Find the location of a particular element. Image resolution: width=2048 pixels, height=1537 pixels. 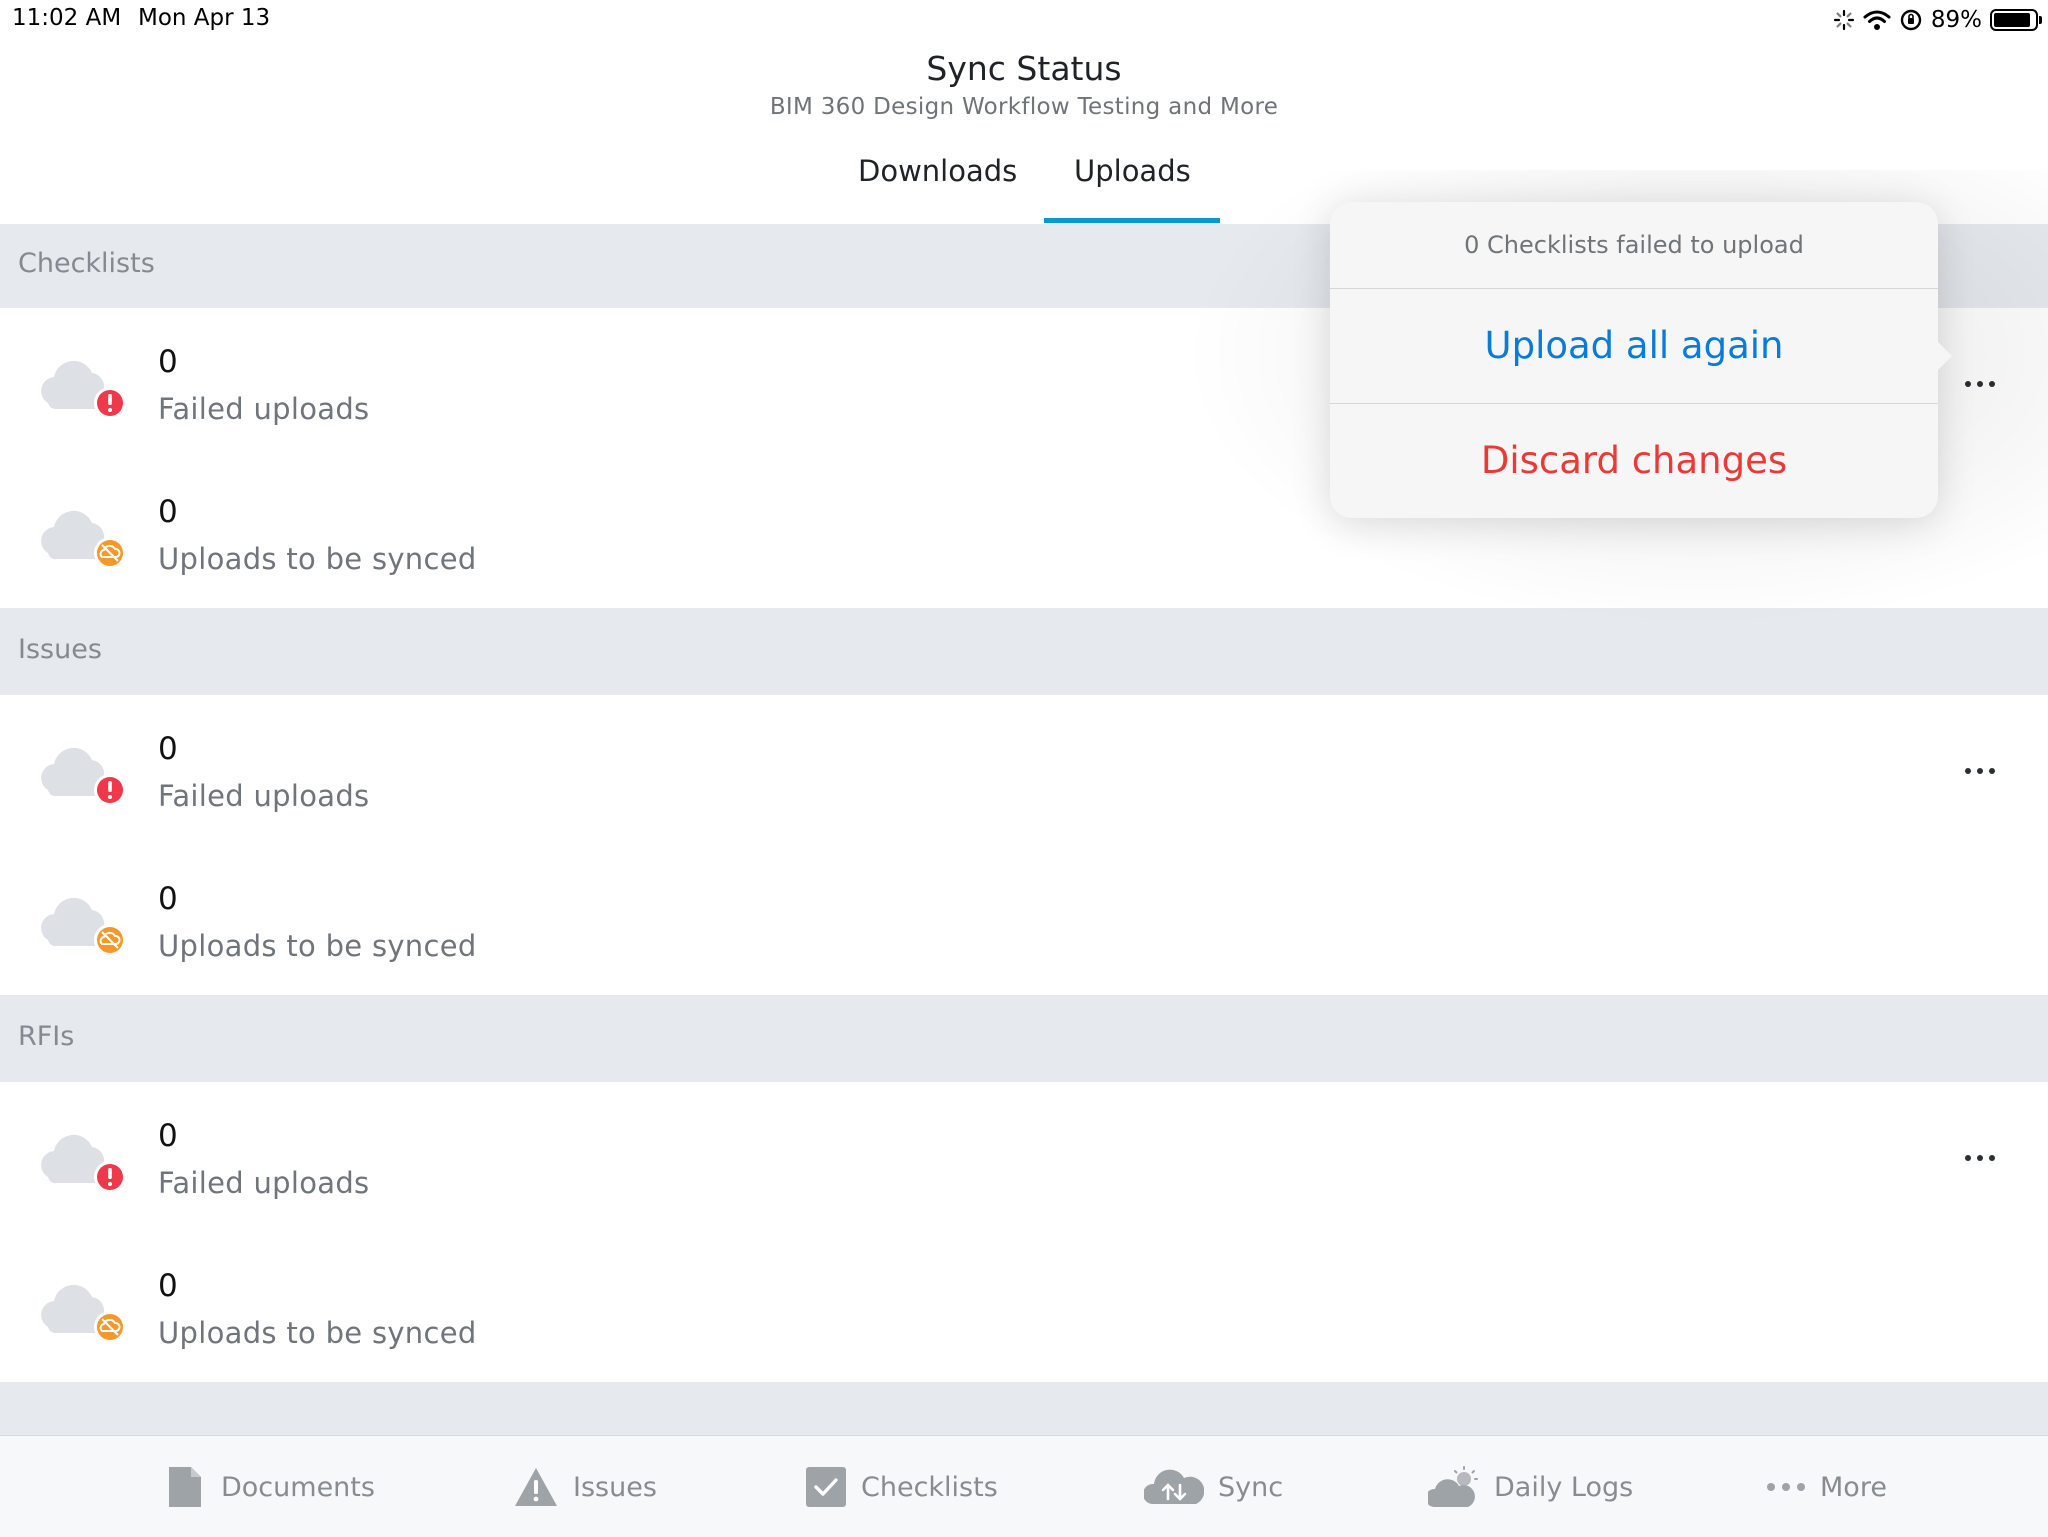

ellipsis-icon is located at coordinates (1786, 1487).